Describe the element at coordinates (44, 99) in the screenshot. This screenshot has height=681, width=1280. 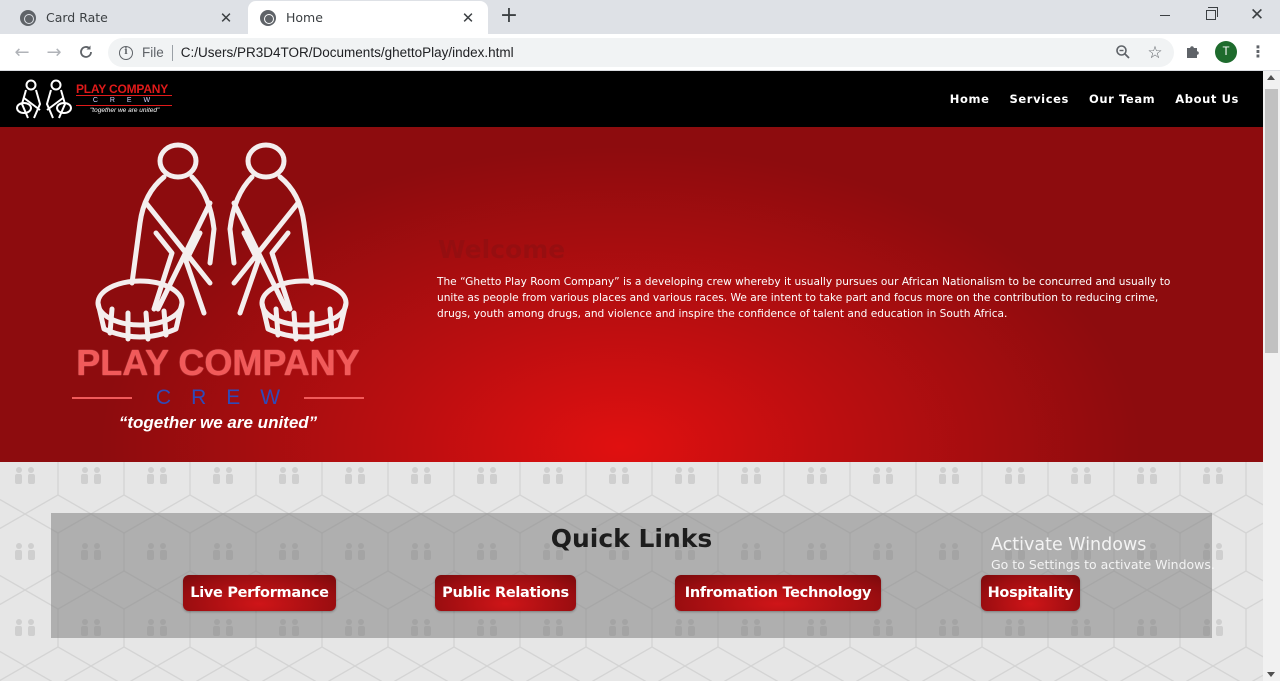
I see `drummers-logo-icon` at that location.